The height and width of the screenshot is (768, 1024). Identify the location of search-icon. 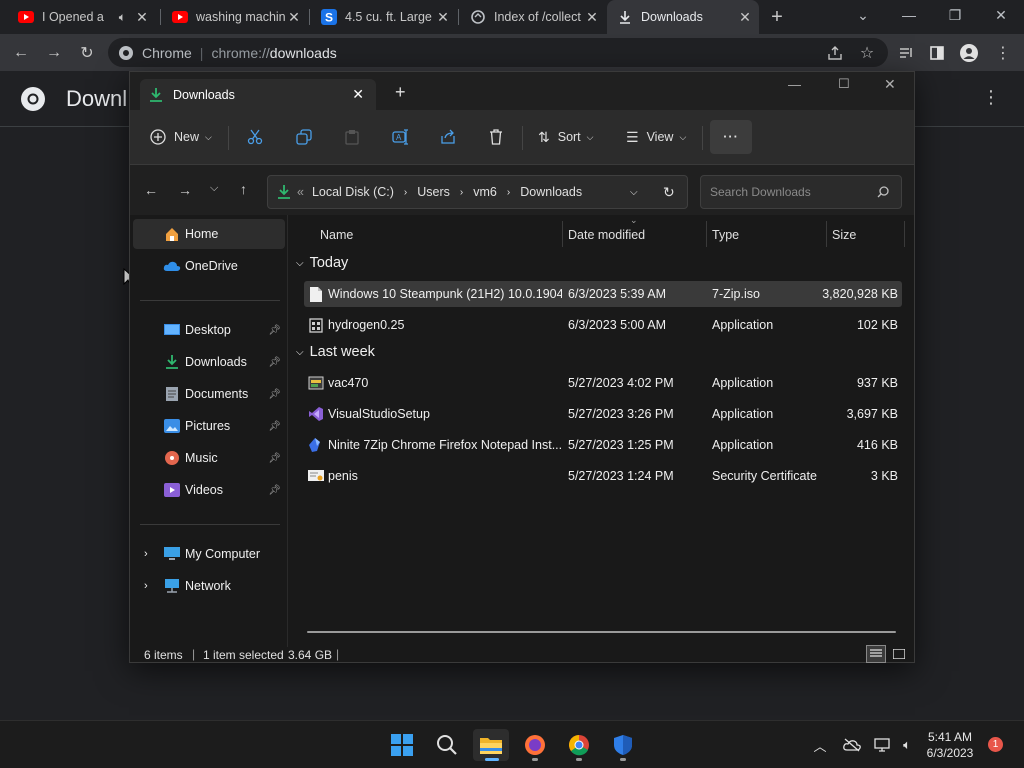
(447, 745).